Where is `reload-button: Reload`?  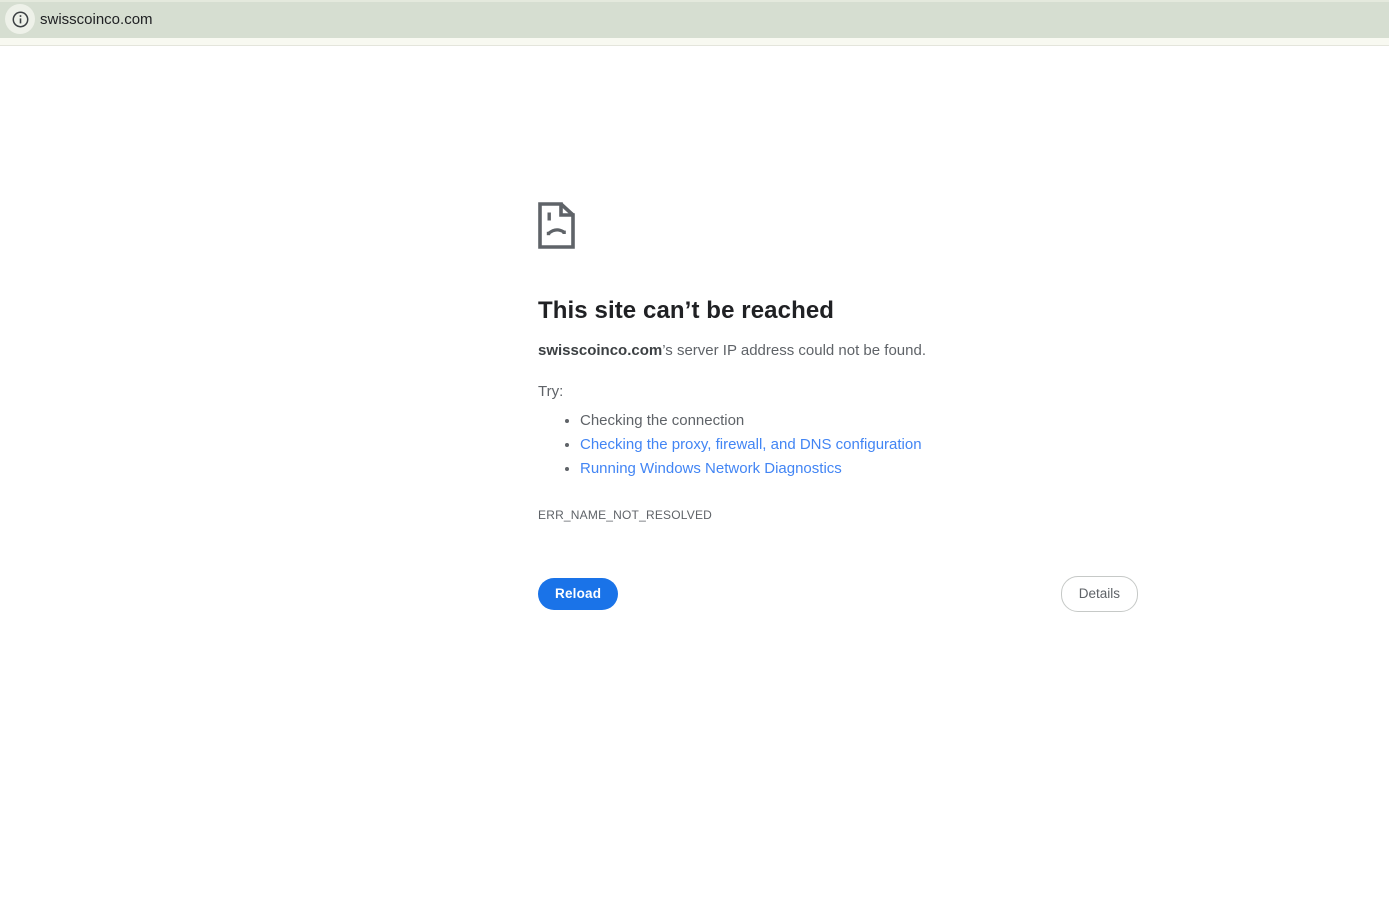
reload-button: Reload is located at coordinates (578, 594).